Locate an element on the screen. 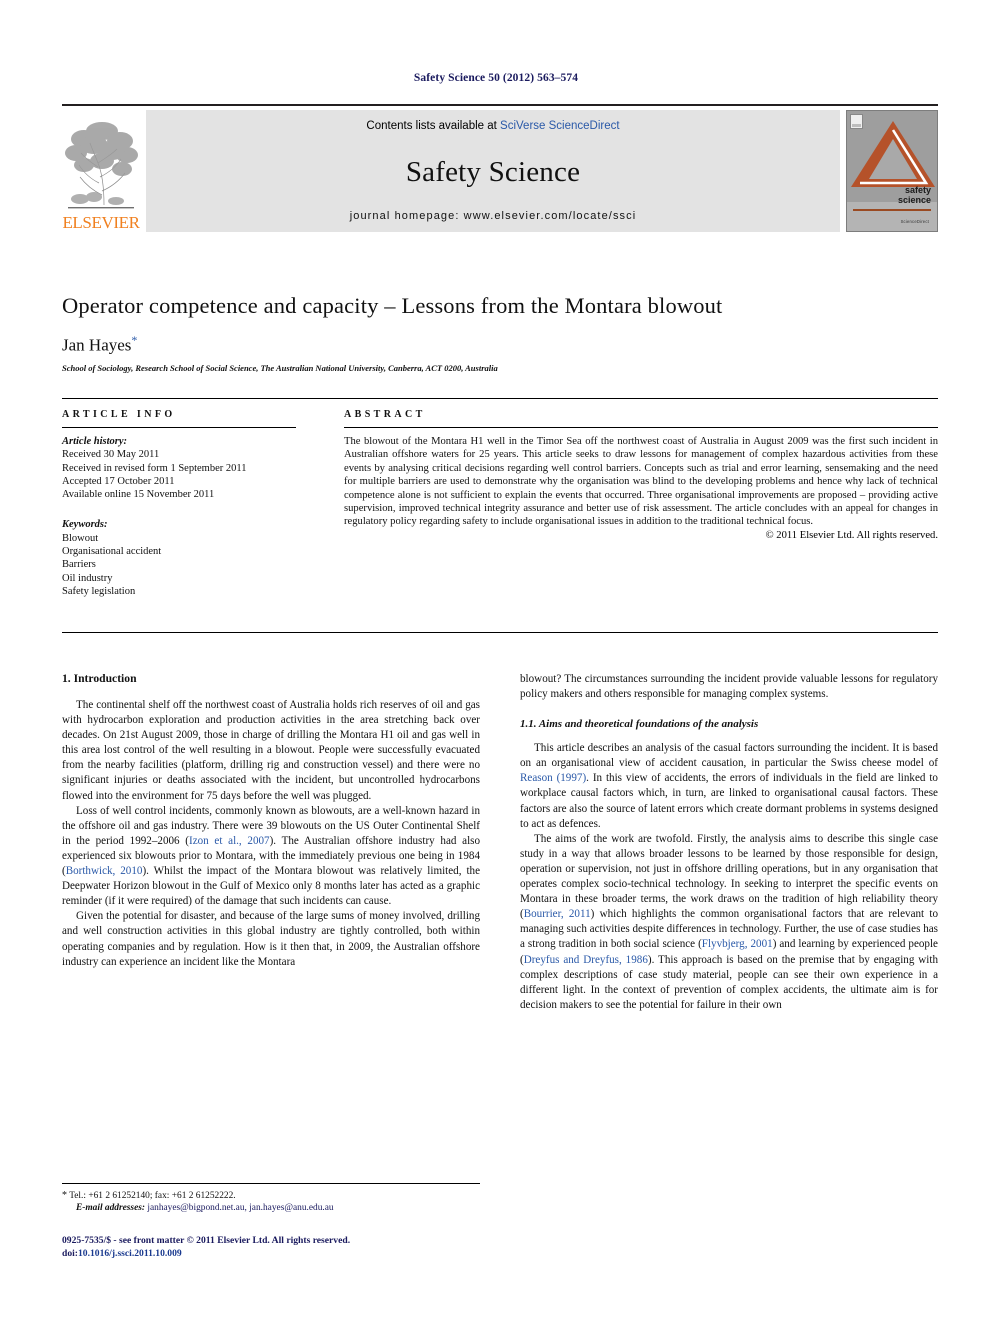 The image size is (992, 1323). body-gutter is located at coordinates (500, 842).